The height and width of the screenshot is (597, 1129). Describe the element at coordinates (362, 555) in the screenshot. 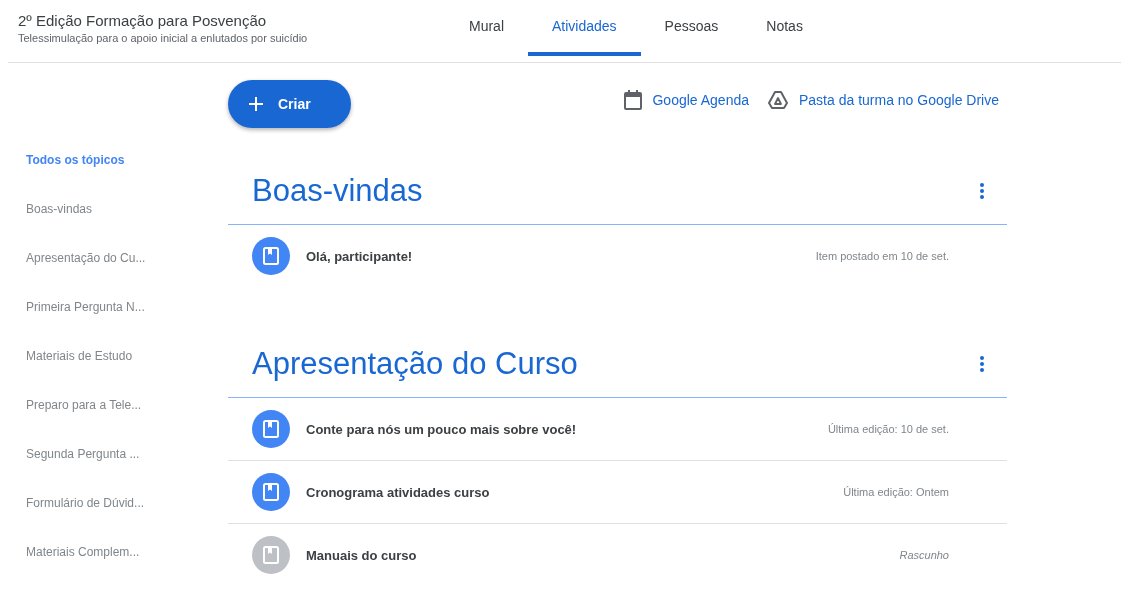

I see `material-title: Manuais do curso` at that location.